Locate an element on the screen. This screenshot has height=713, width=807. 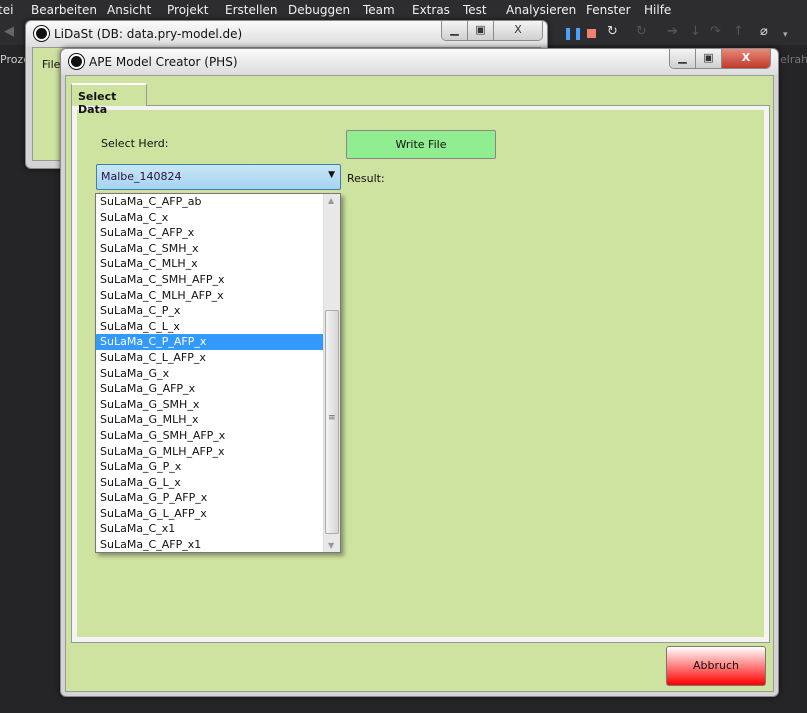
write-file-button: Write File is located at coordinates (421, 144).